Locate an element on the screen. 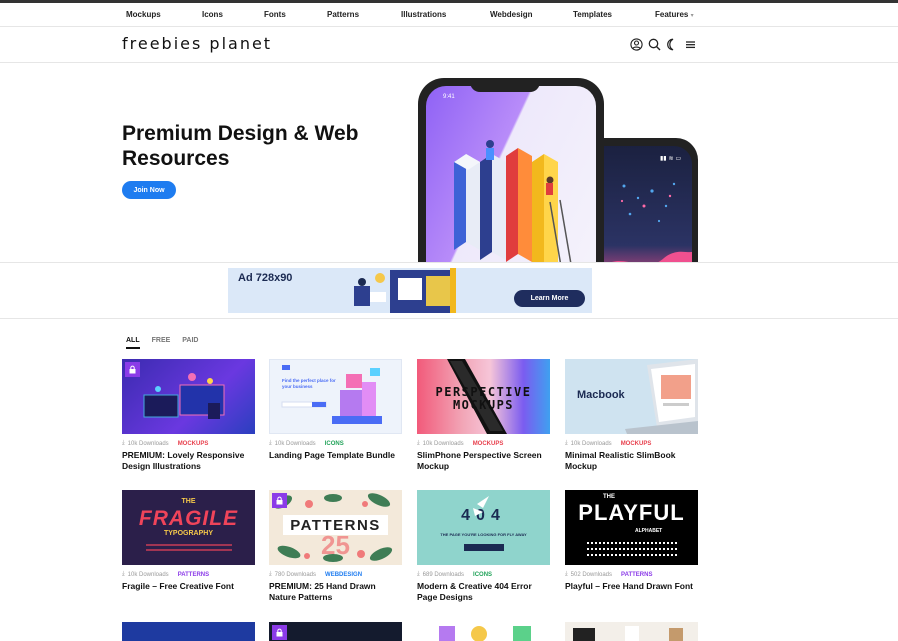 The height and width of the screenshot is (641, 898). nav-item-features-label: Features is located at coordinates (672, 14).